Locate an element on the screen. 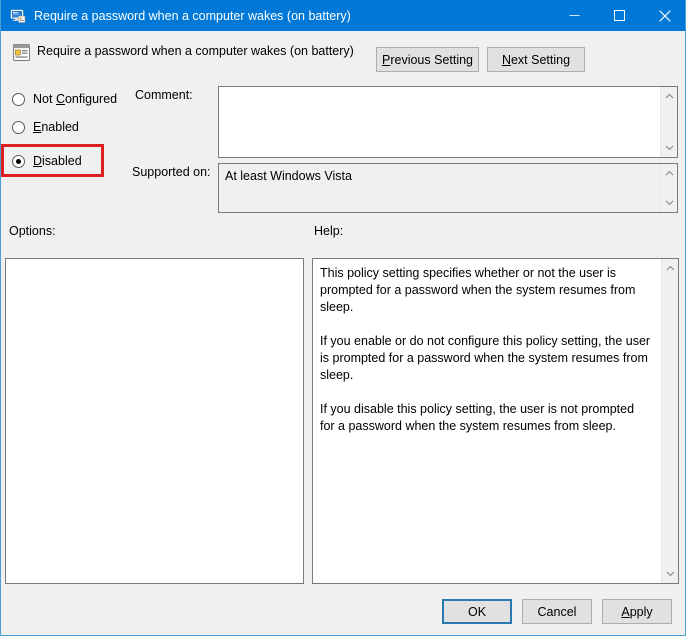  computer-policy-icon is located at coordinates (18, 16).